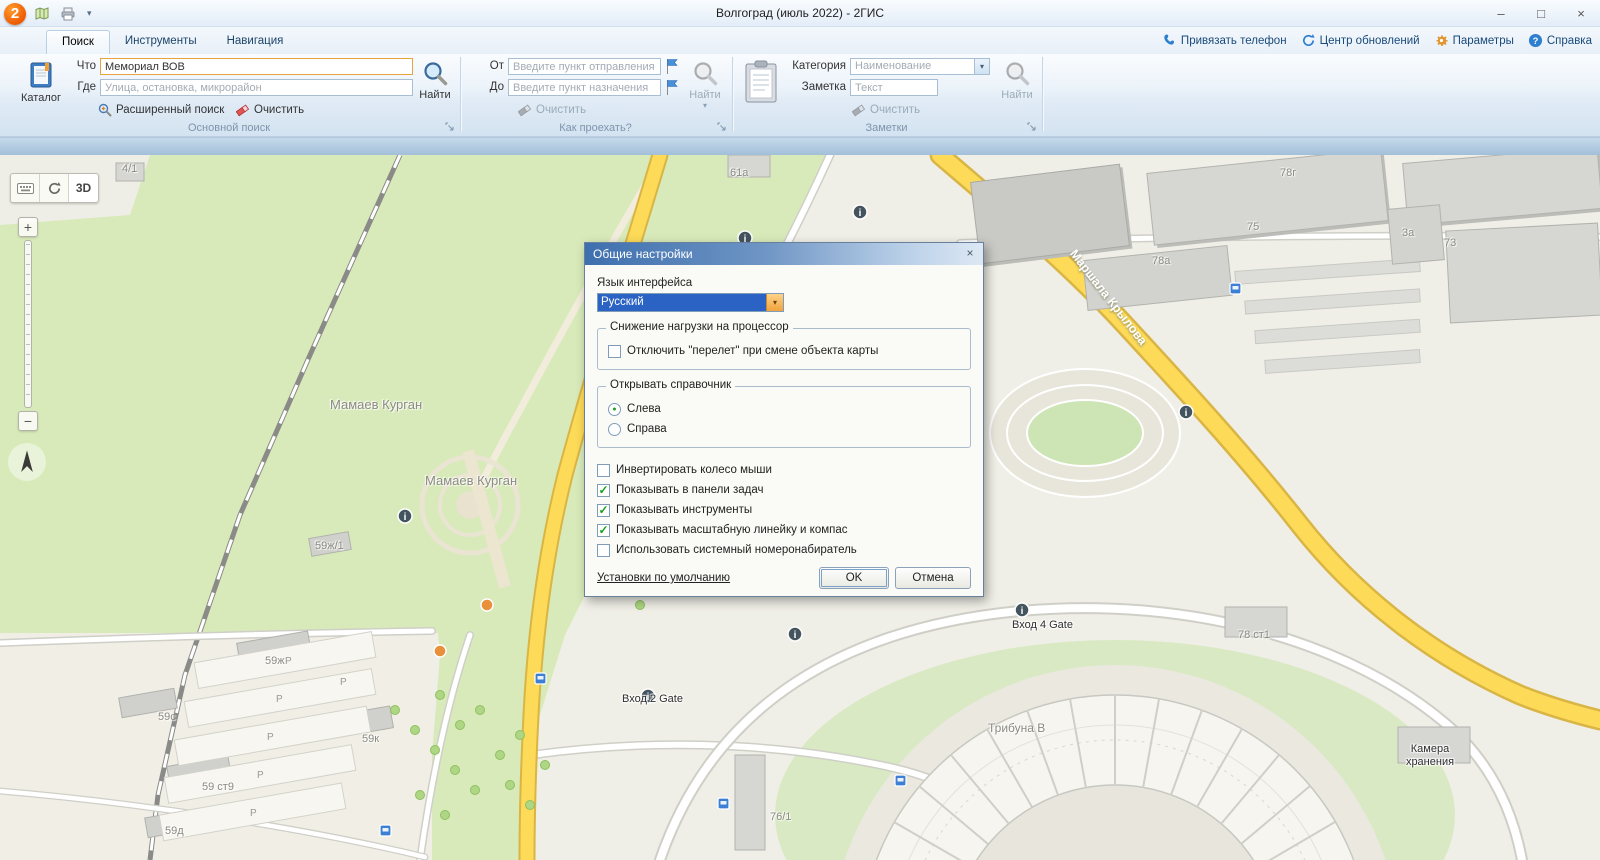 The width and height of the screenshot is (1600, 860). What do you see at coordinates (800, 146) in the screenshot?
I see `ribbon-bottom-edge` at bounding box center [800, 146].